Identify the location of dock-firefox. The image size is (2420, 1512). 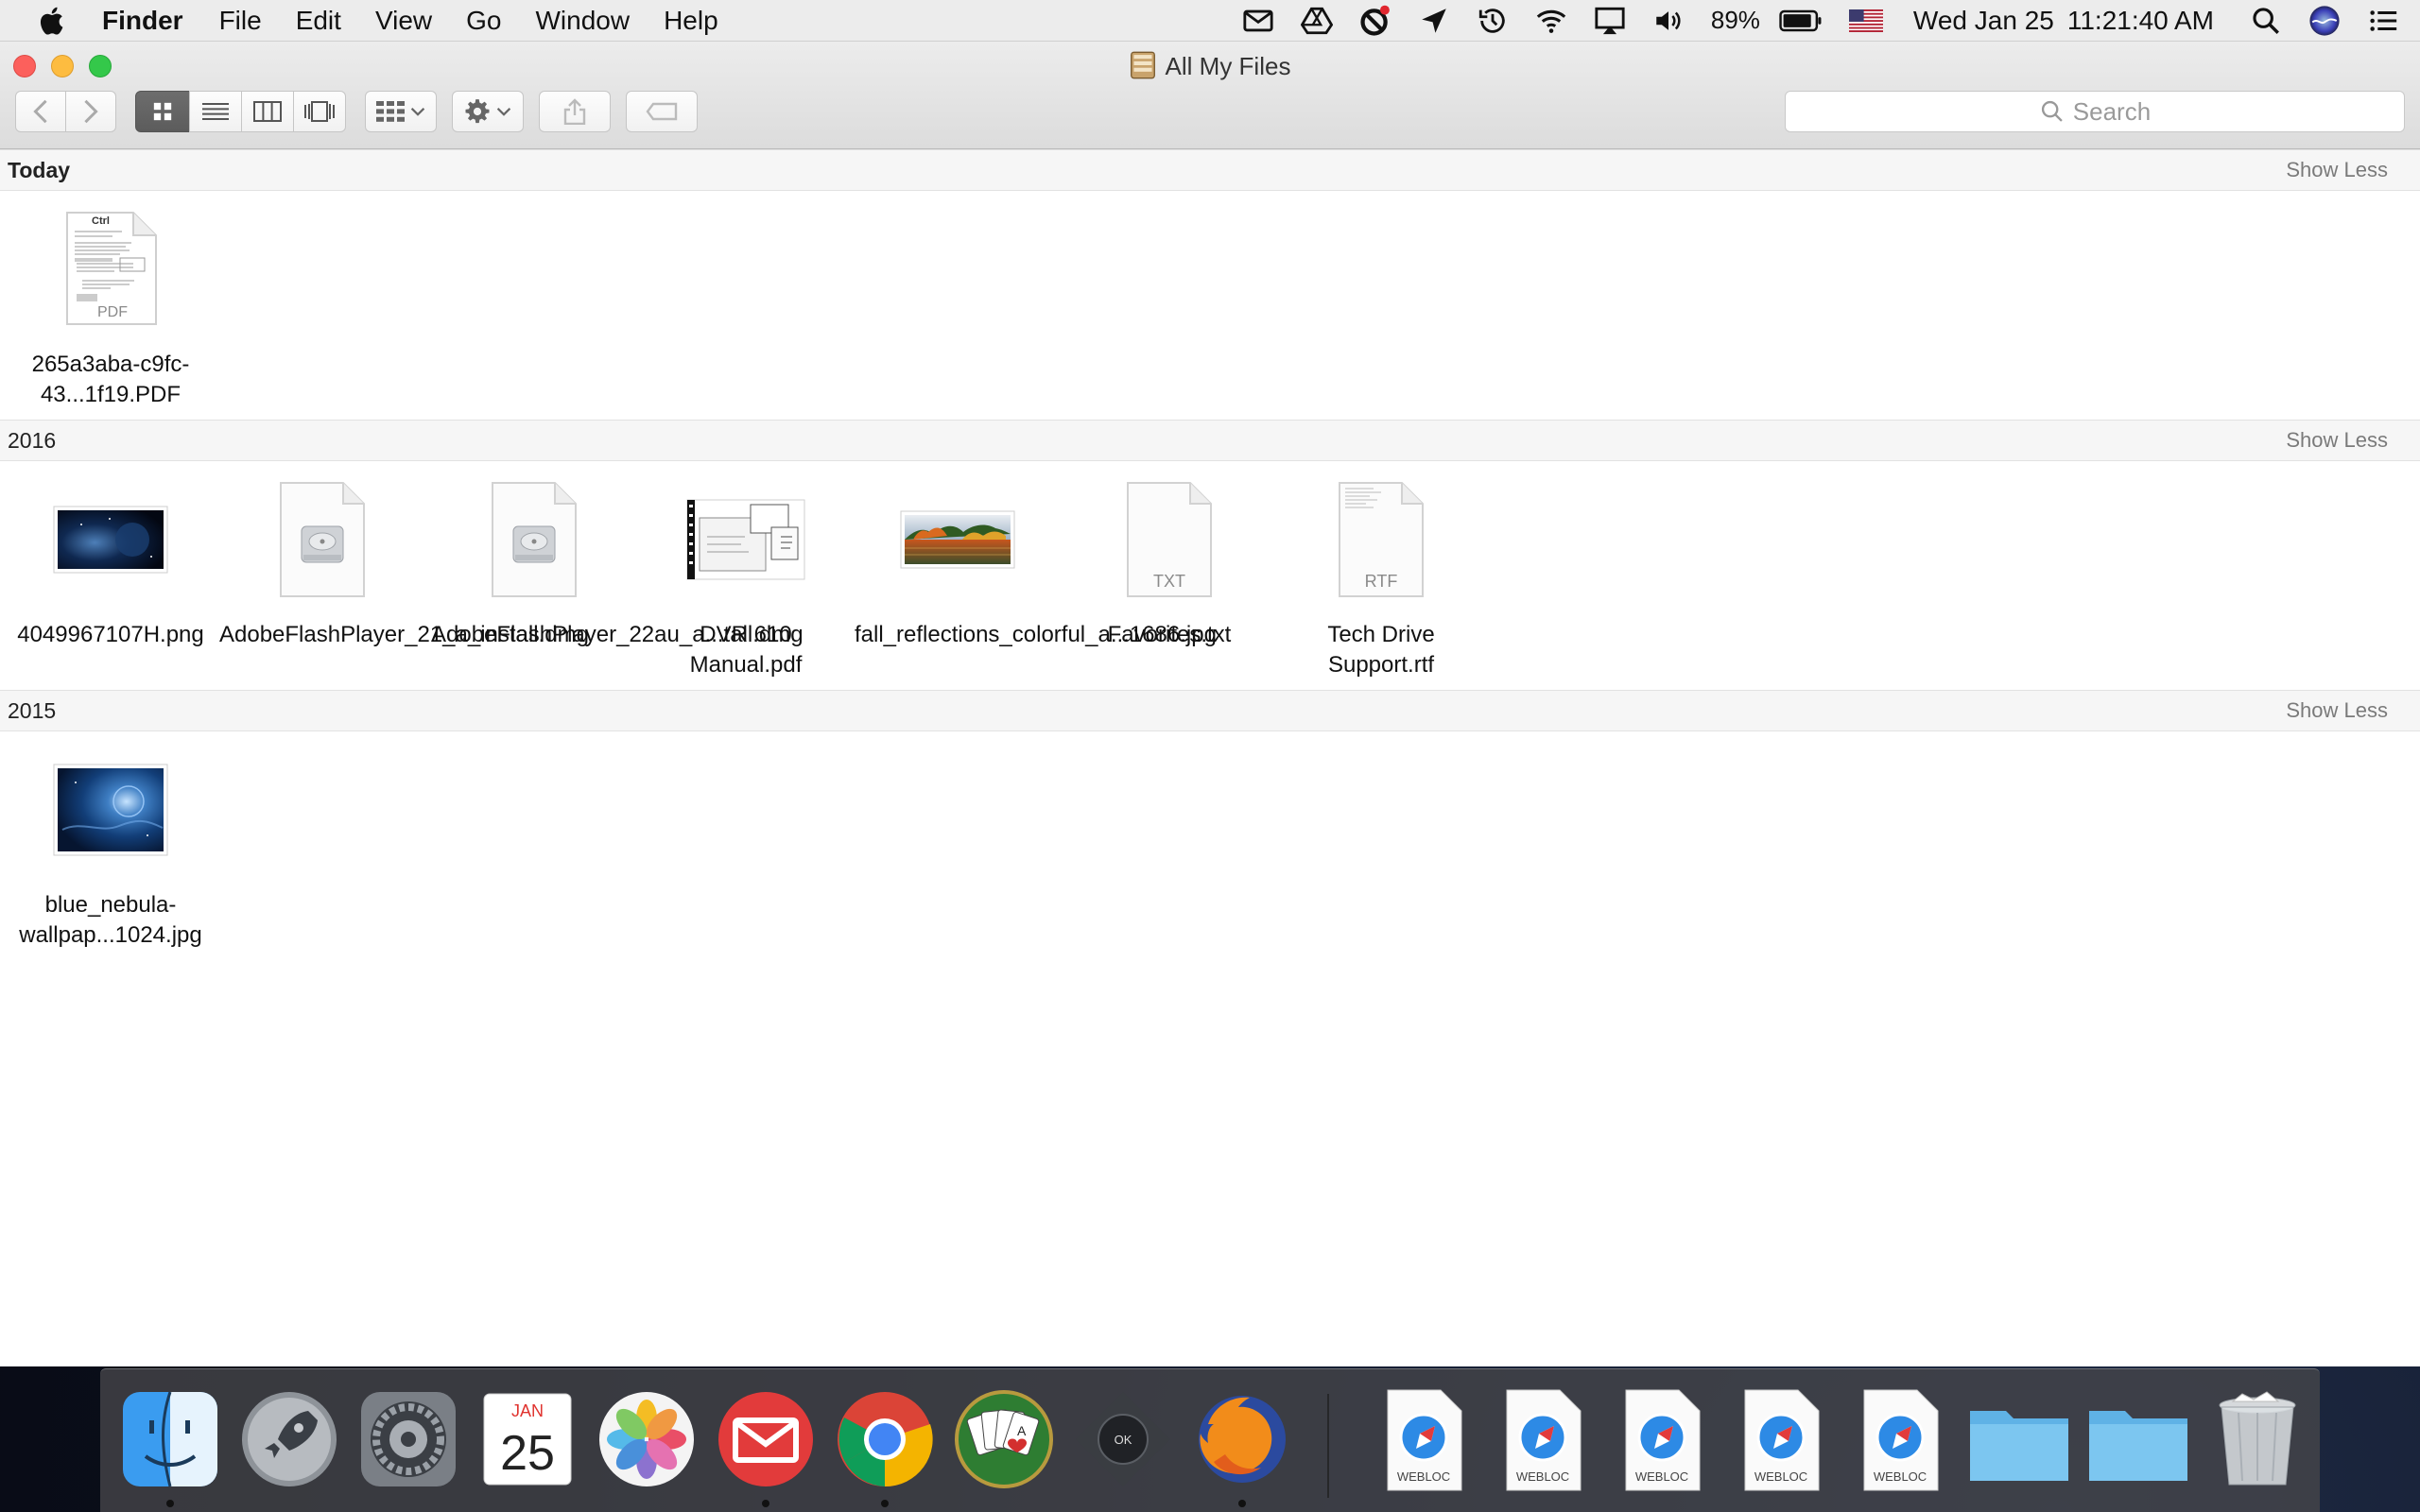
(1242, 1446).